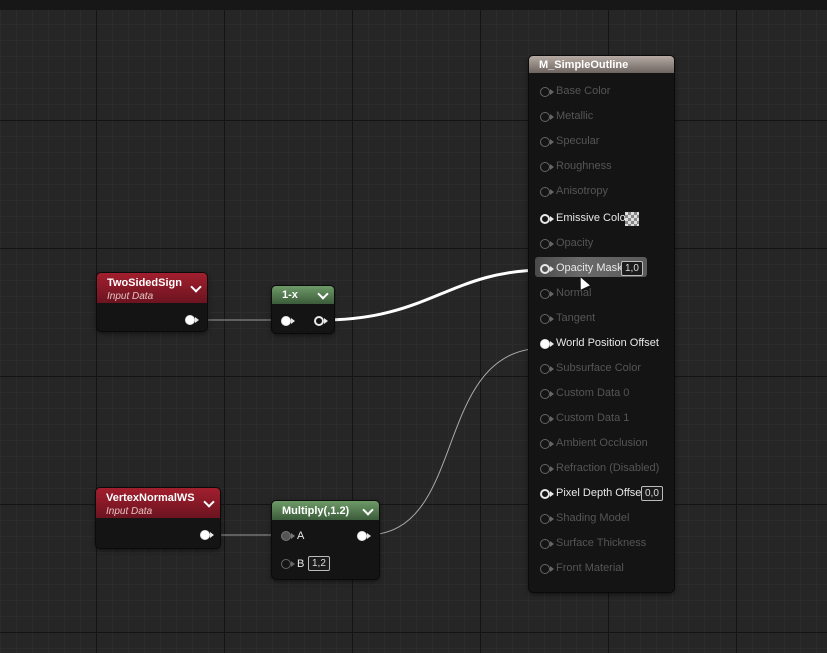 Image resolution: width=827 pixels, height=653 pixels. What do you see at coordinates (590, 568) in the screenshot?
I see `material-pin-label: Front Material` at bounding box center [590, 568].